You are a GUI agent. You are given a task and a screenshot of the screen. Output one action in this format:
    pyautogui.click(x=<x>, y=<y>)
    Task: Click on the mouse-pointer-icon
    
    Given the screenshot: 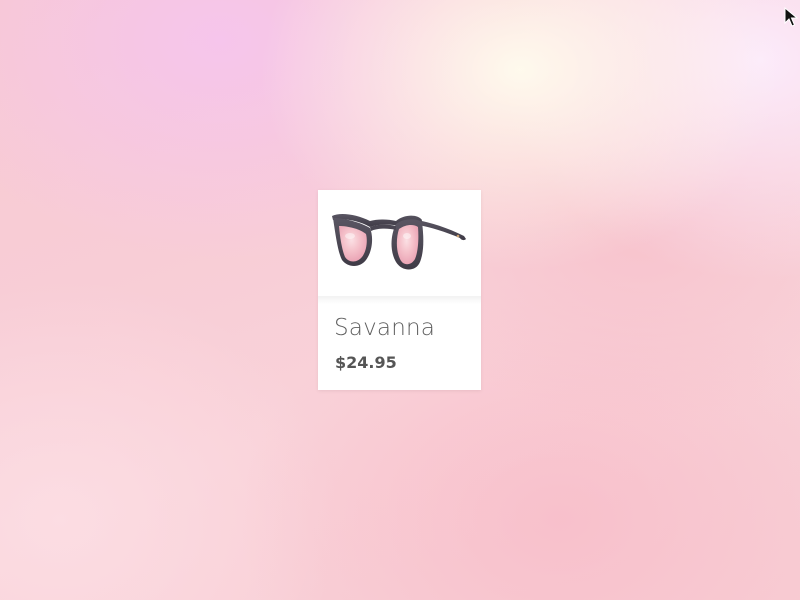 What is the action you would take?
    pyautogui.click(x=791, y=17)
    